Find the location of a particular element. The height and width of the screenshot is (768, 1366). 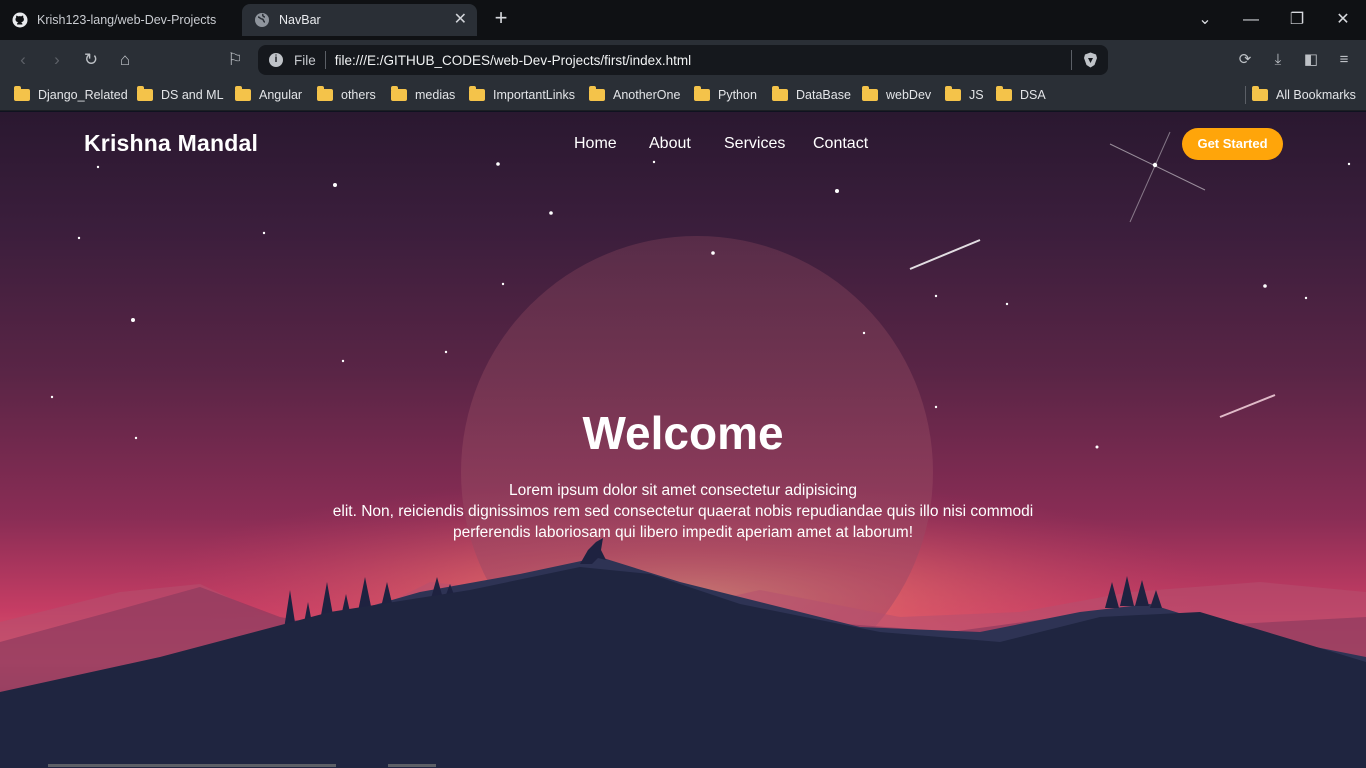

tab-title: Krish123-lang/web-Dev-Projects is located at coordinates (127, 20).